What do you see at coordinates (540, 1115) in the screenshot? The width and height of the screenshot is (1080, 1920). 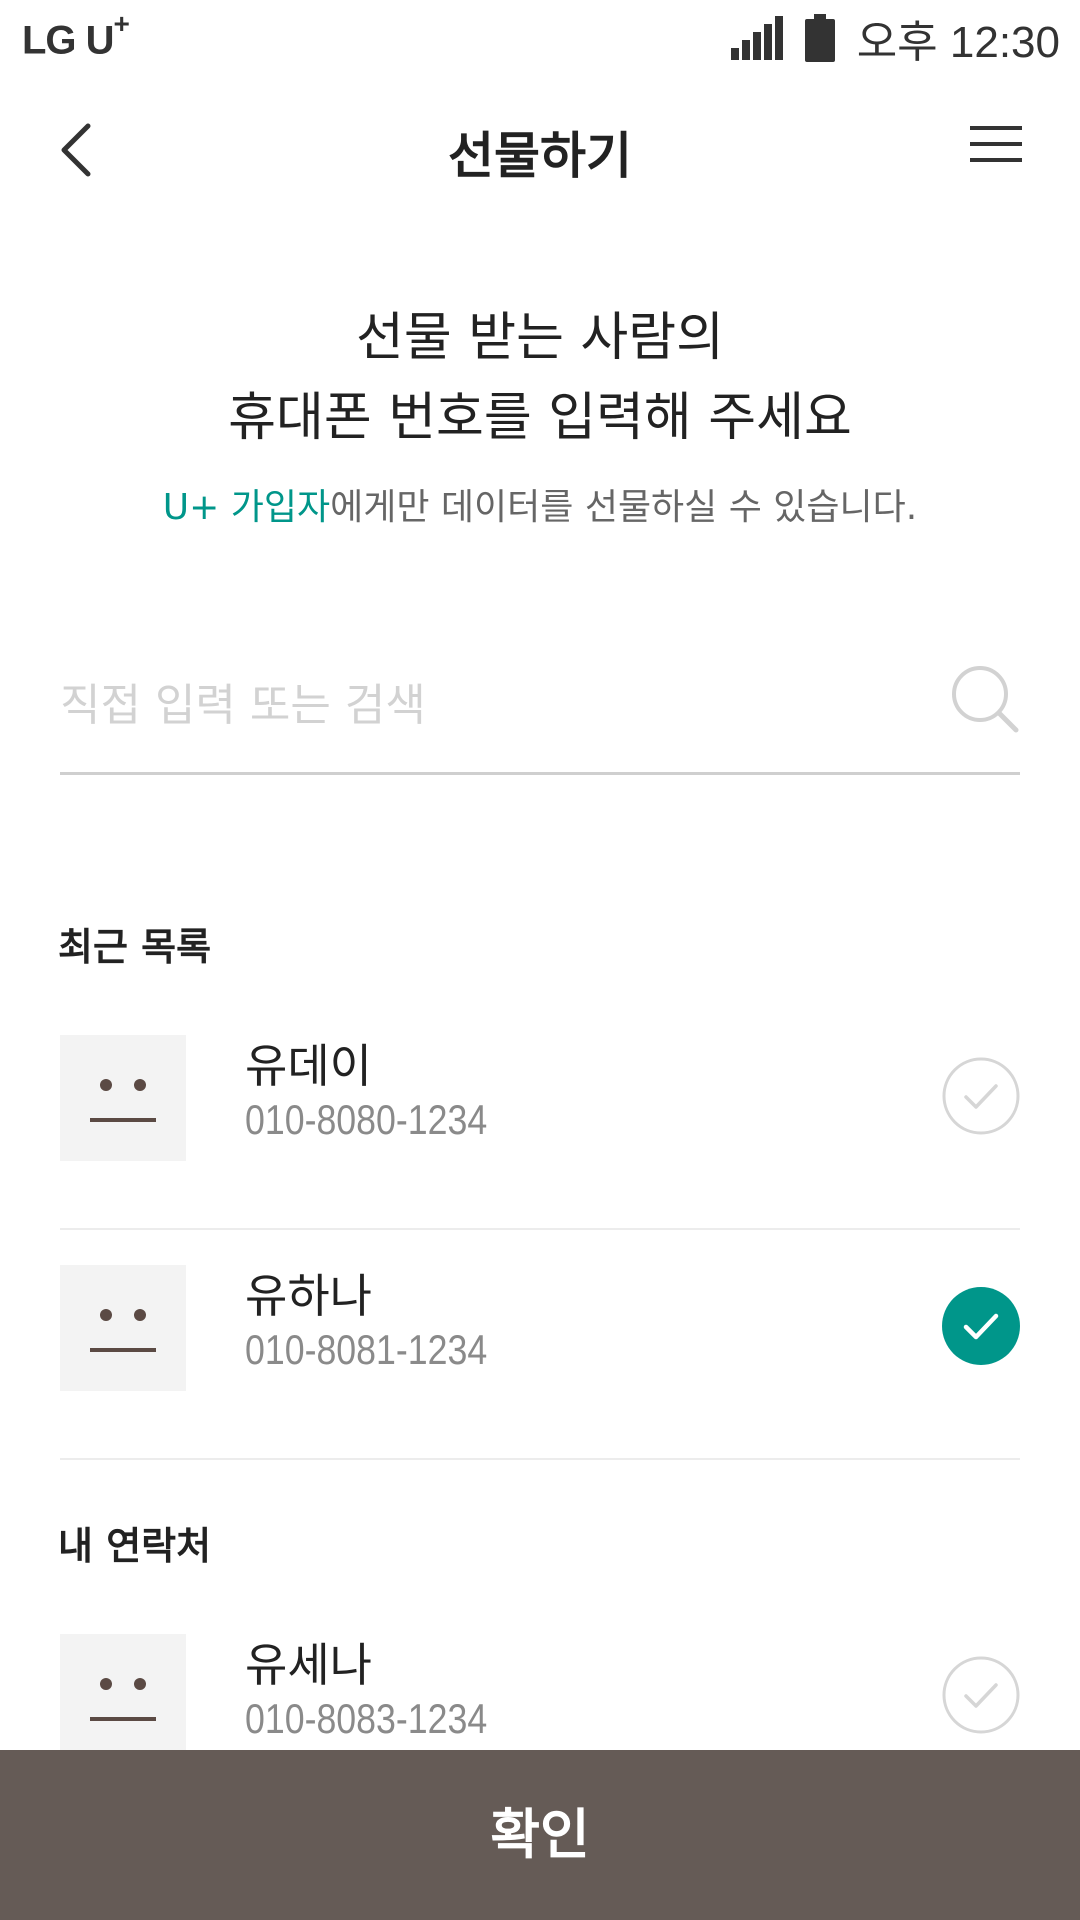 I see `contact-row: 유데이 010-8080-1234` at bounding box center [540, 1115].